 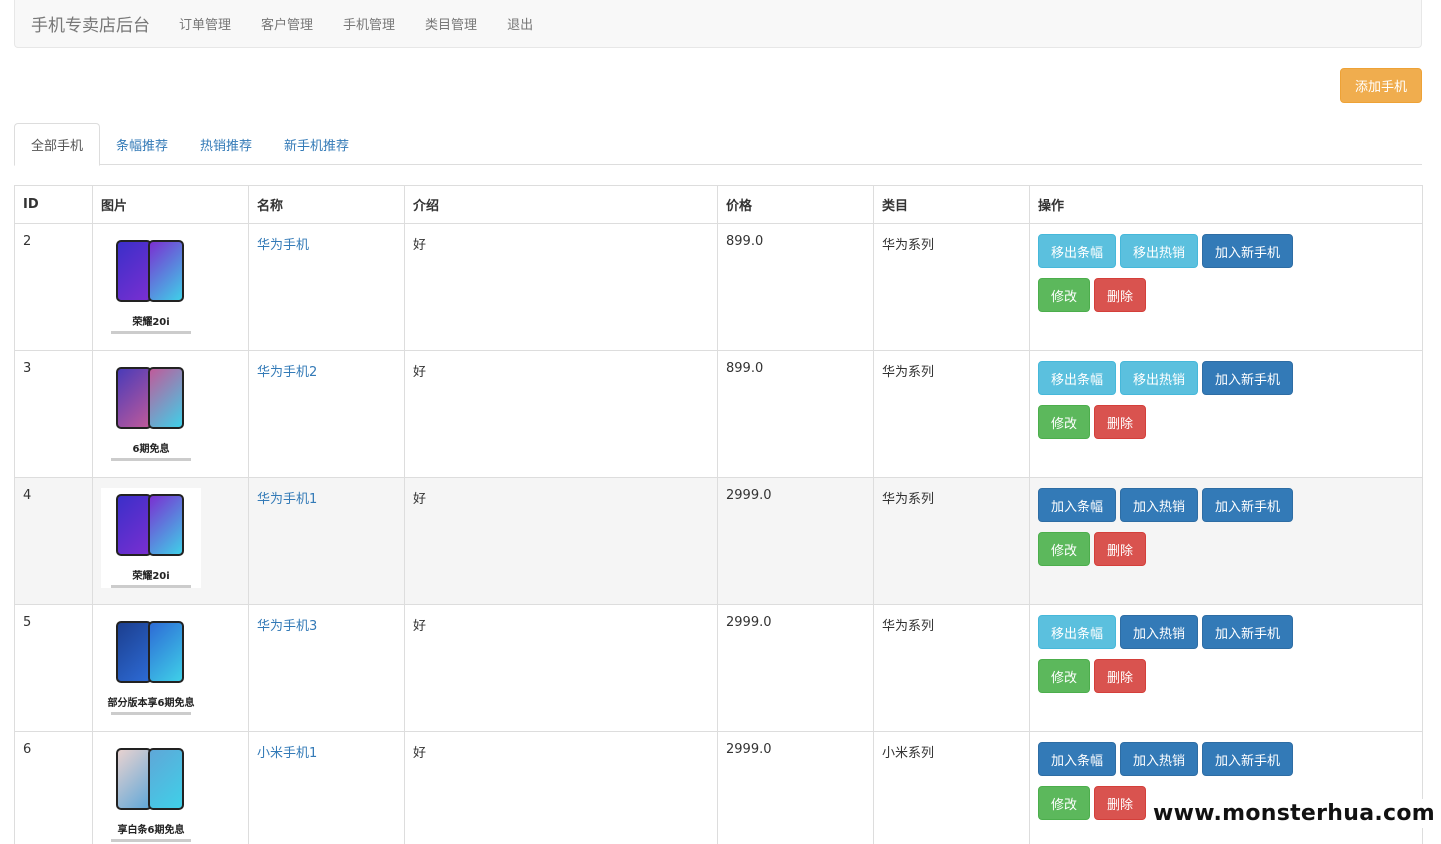 I want to click on cell-image: 6期免息, so click(x=170, y=414).